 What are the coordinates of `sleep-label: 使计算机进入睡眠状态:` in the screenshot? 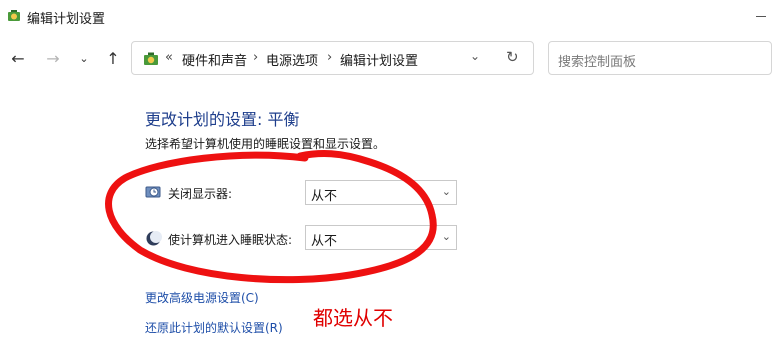 It's located at (230, 240).